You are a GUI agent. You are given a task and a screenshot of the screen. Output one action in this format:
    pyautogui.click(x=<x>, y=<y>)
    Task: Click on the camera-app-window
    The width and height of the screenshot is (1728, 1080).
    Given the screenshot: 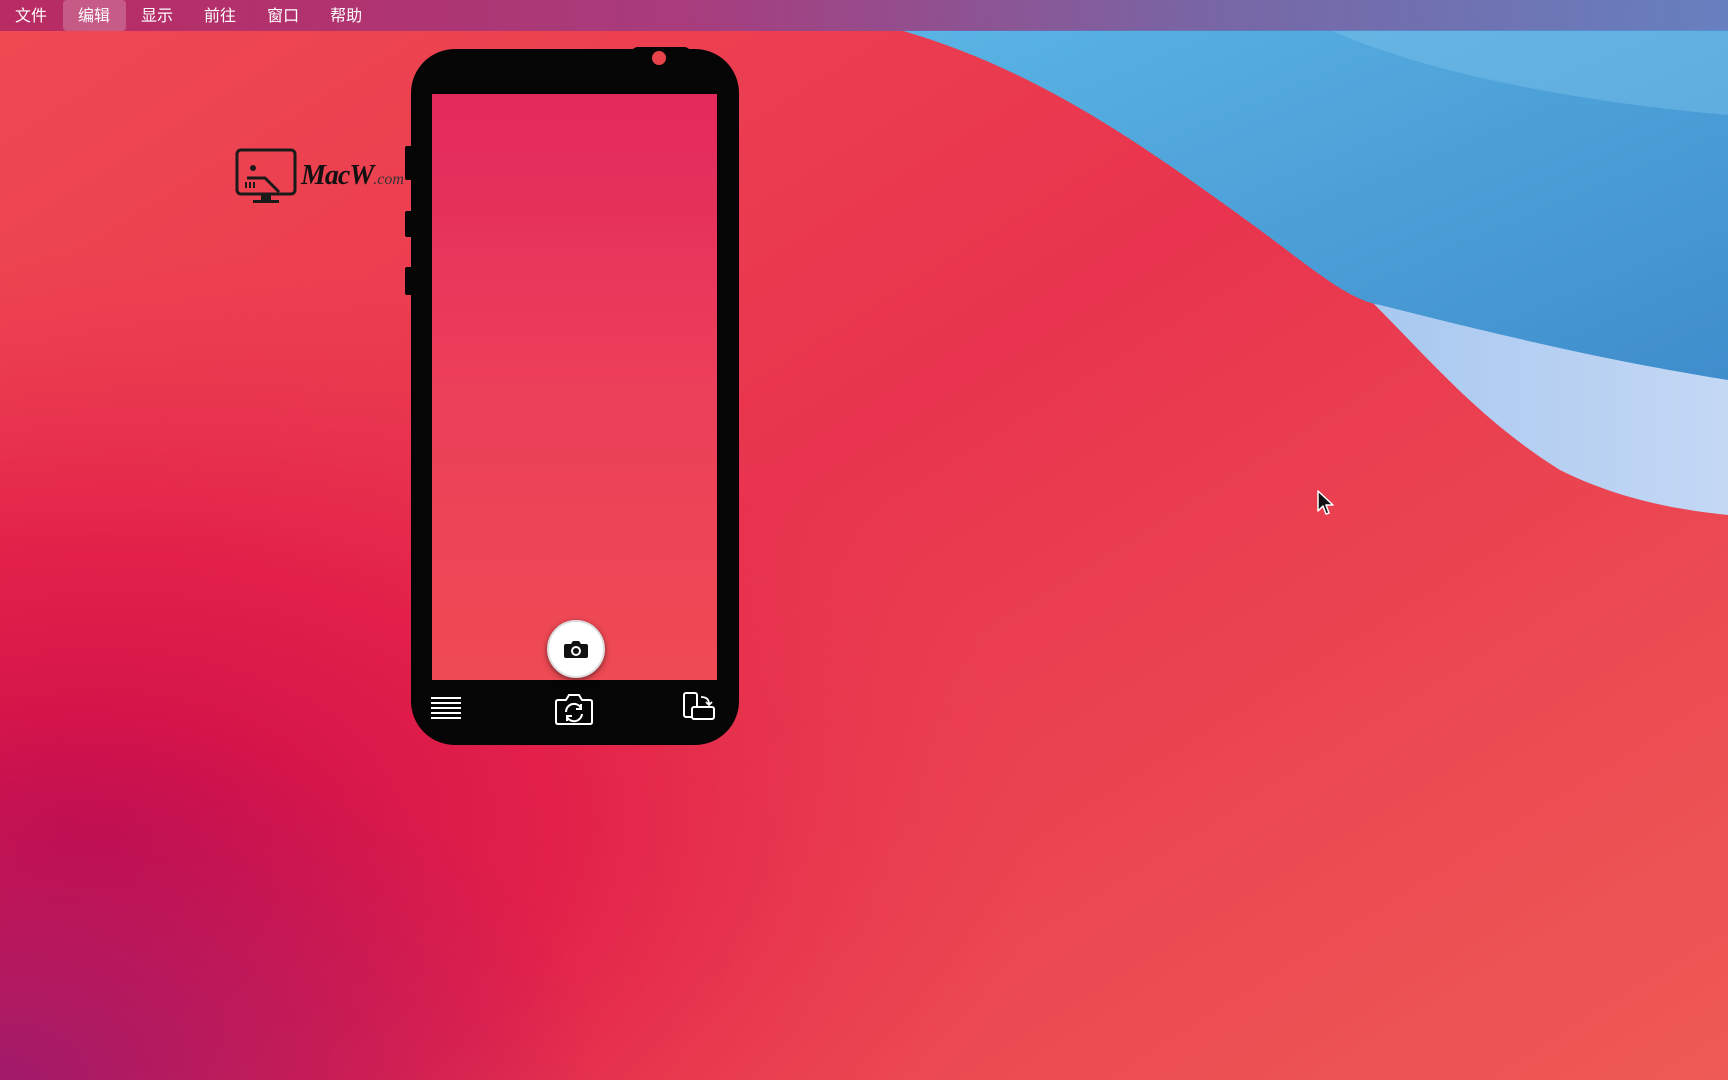 What is the action you would take?
    pyautogui.click(x=572, y=396)
    